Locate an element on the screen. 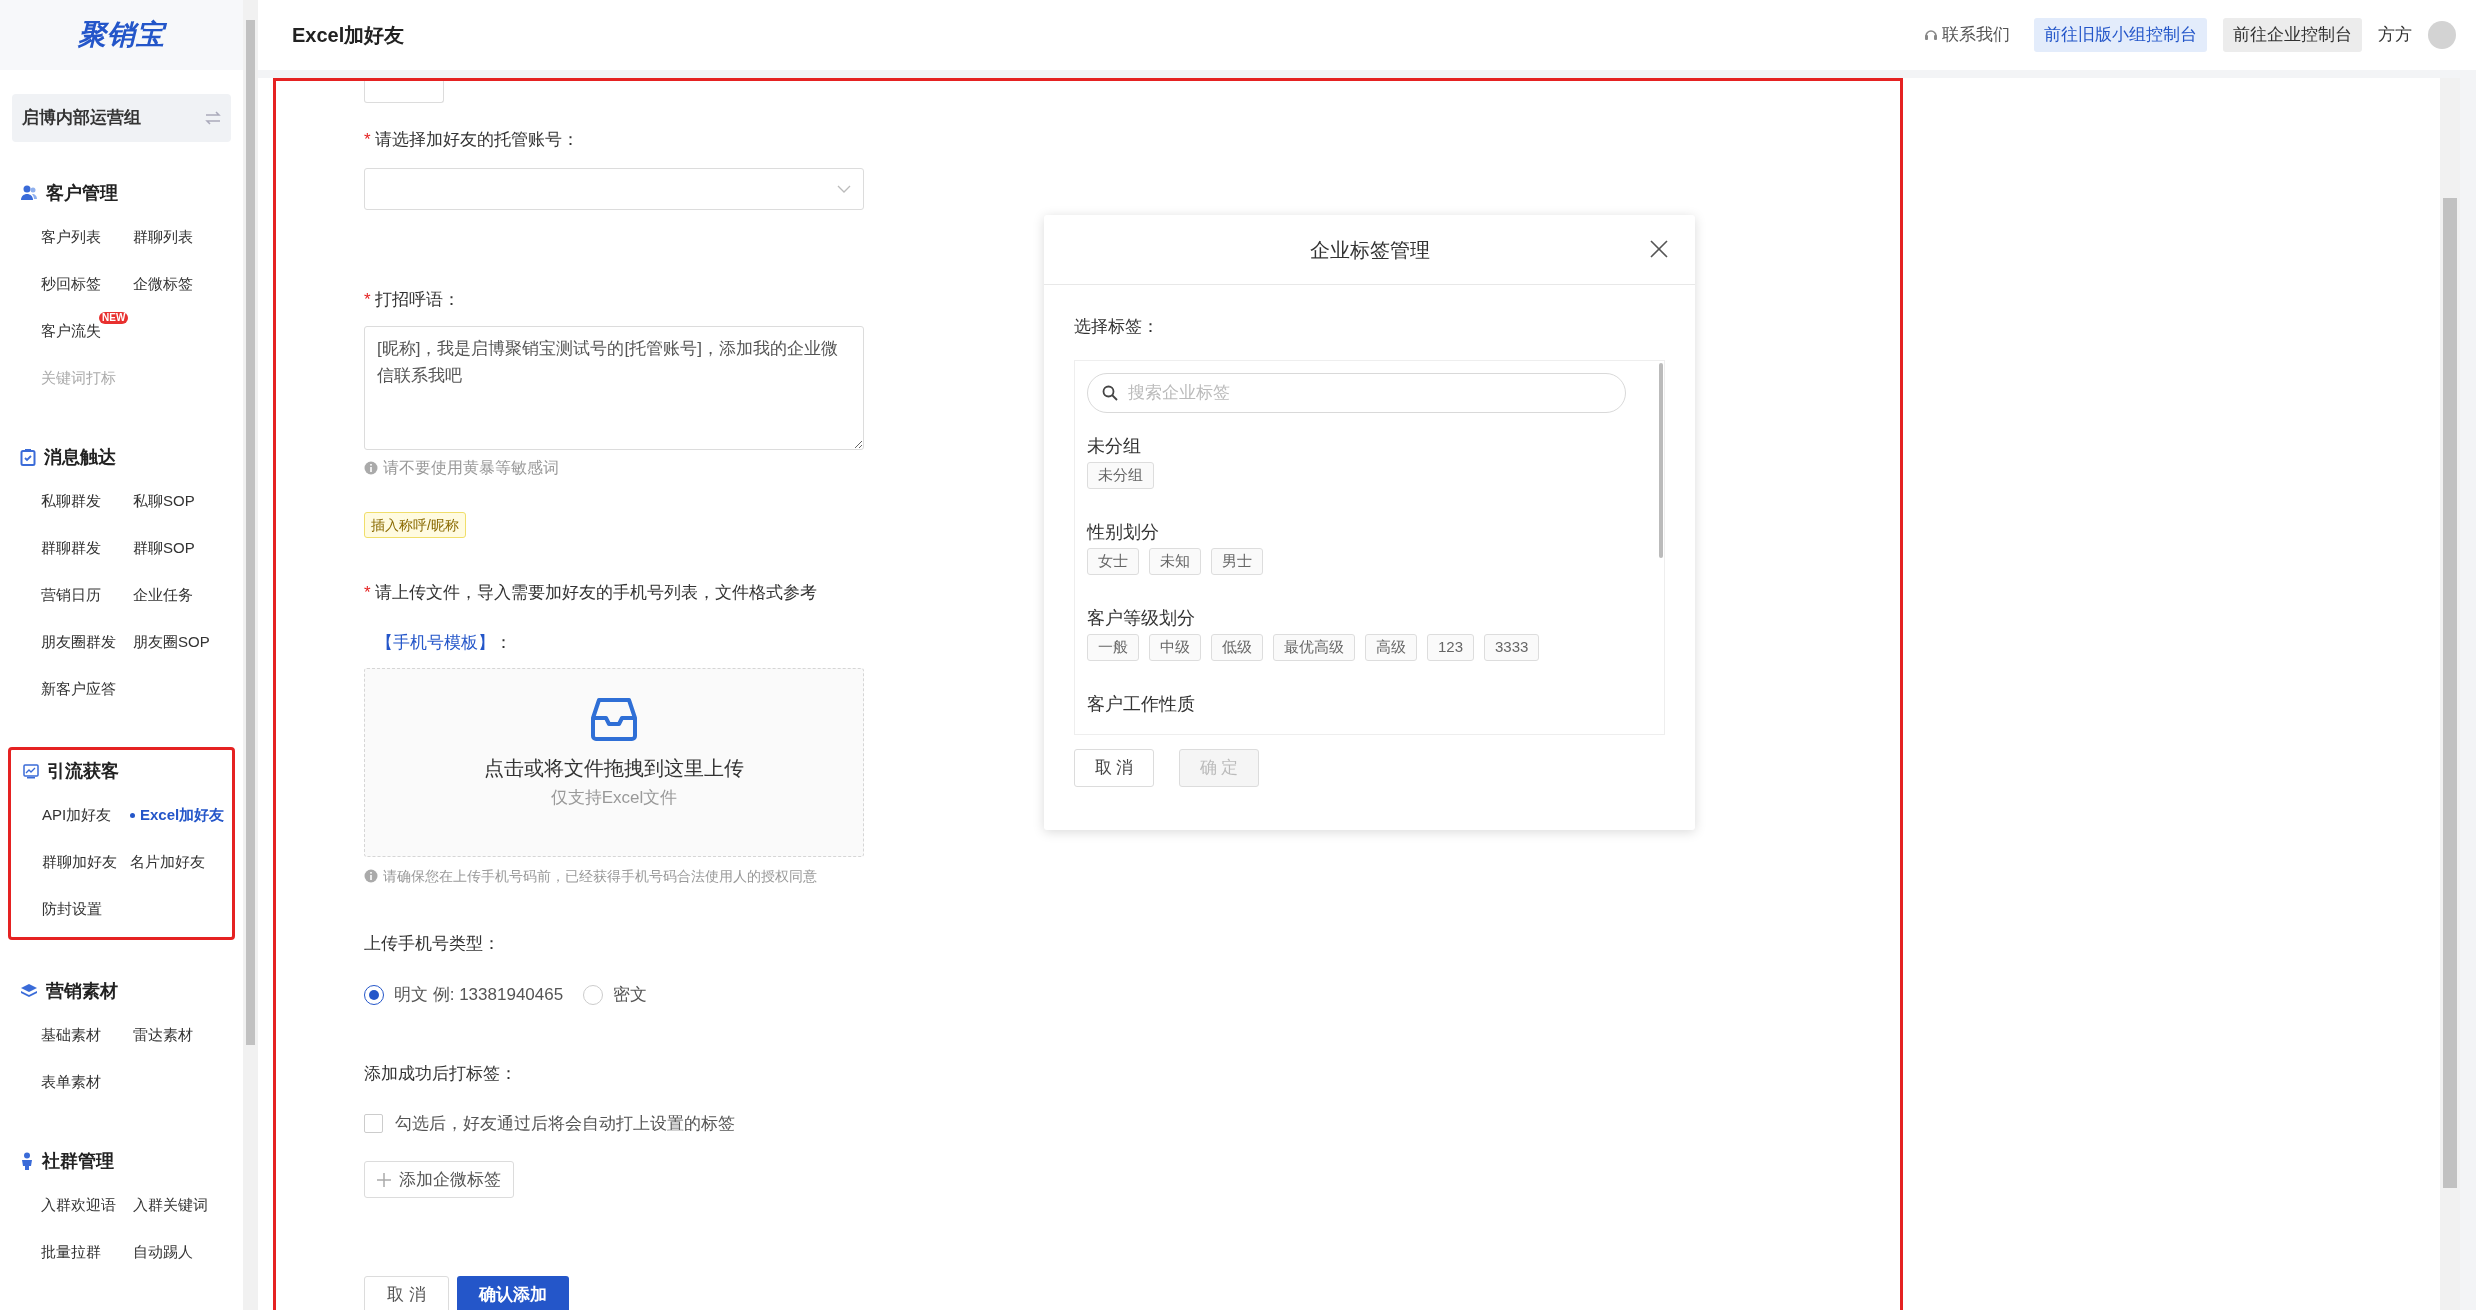  sidebar-item: 入群关键词 is located at coordinates (170, 1205).